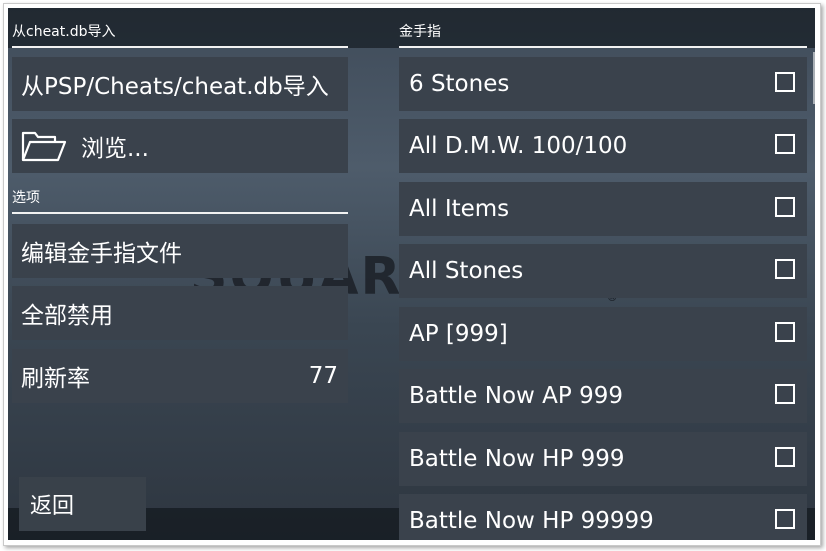  What do you see at coordinates (44, 146) in the screenshot?
I see `folder-icon` at bounding box center [44, 146].